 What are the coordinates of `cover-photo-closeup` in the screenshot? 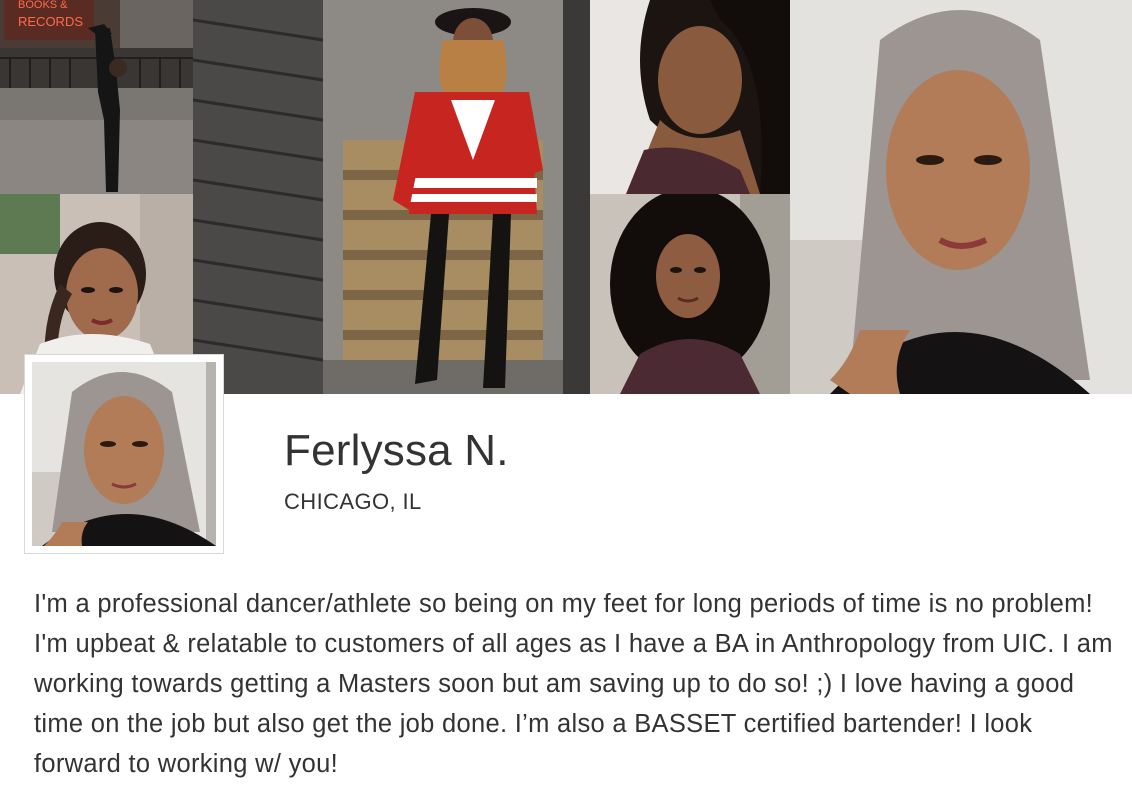 It's located at (961, 197).